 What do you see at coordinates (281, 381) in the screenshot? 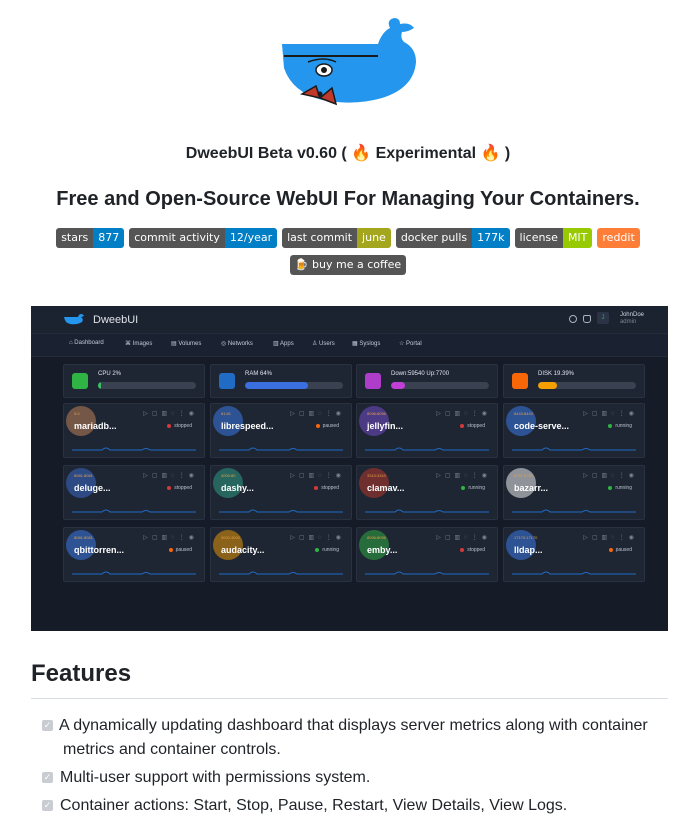
I see `metric-card: RAM 64%` at bounding box center [281, 381].